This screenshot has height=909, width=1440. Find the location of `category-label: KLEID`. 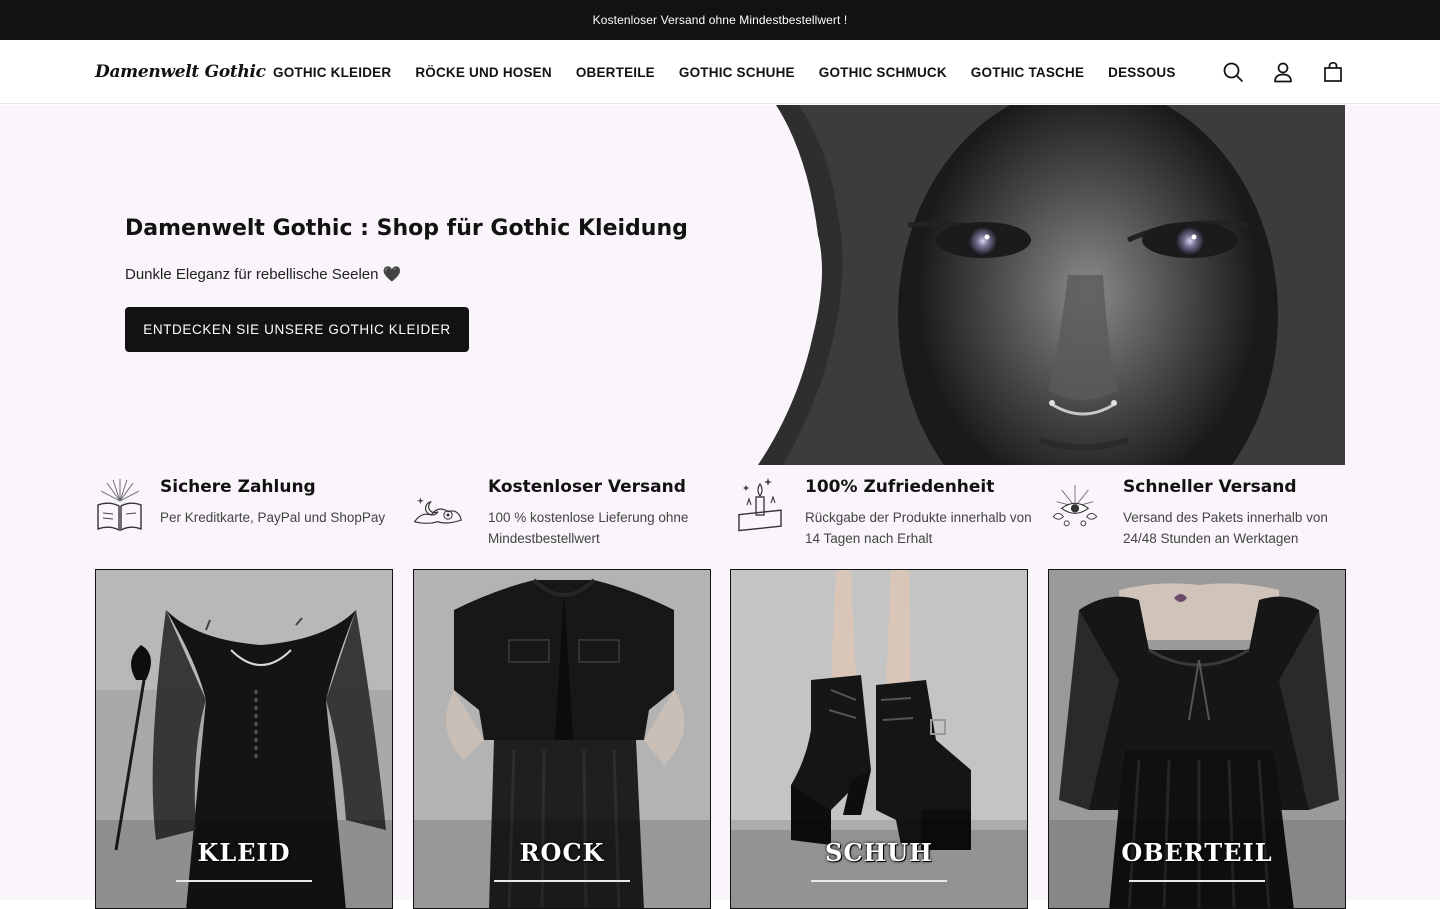

category-label: KLEID is located at coordinates (244, 852).